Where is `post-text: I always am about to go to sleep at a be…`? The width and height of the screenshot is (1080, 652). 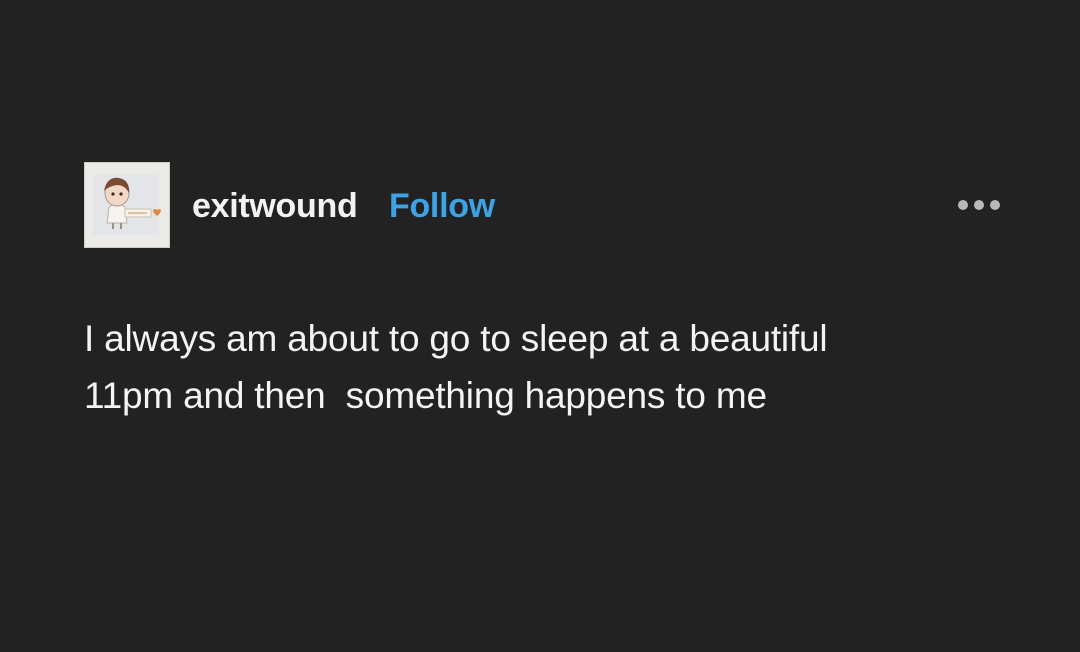 post-text: I always am about to go to sleep at a be… is located at coordinates (456, 367).